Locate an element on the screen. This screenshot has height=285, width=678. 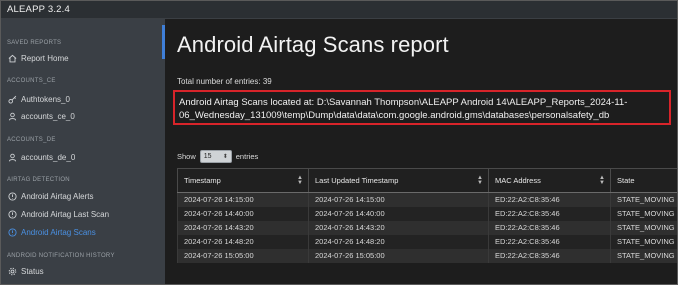
top-navbar: ALEAPP 3.2.4 is located at coordinates (339, 10).